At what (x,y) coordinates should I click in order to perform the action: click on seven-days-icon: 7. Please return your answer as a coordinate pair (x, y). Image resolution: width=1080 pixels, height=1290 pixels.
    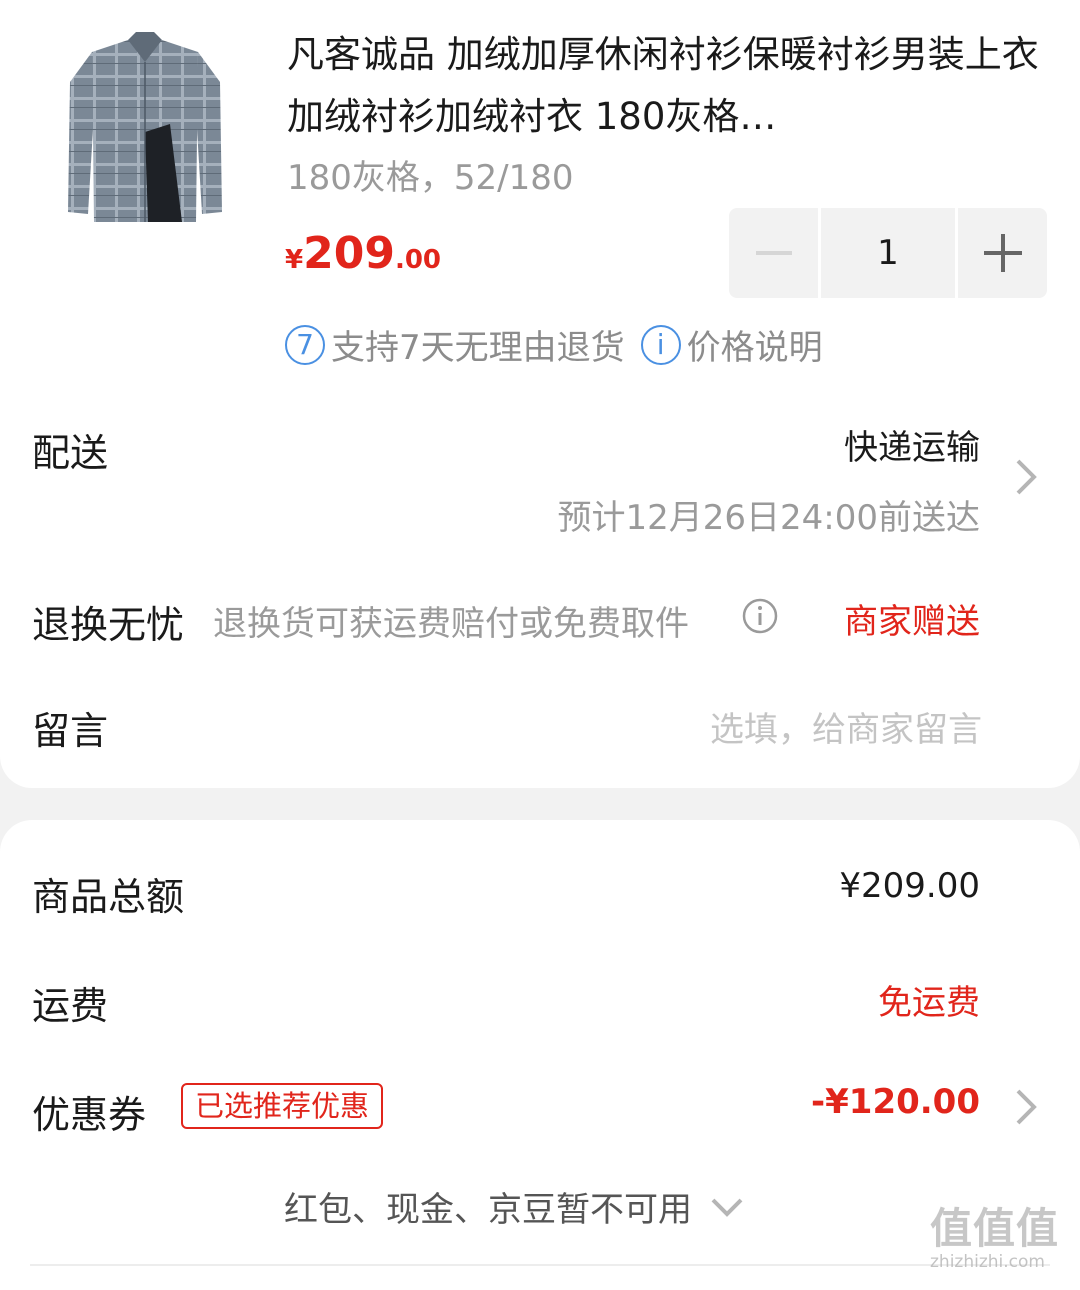
    Looking at the image, I should click on (305, 344).